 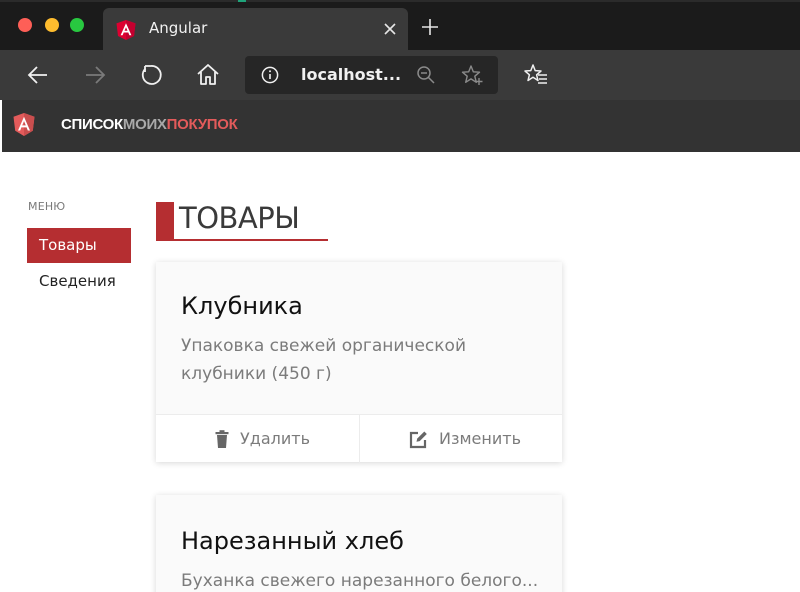 What do you see at coordinates (52, 25) in the screenshot?
I see `window-minimize-button` at bounding box center [52, 25].